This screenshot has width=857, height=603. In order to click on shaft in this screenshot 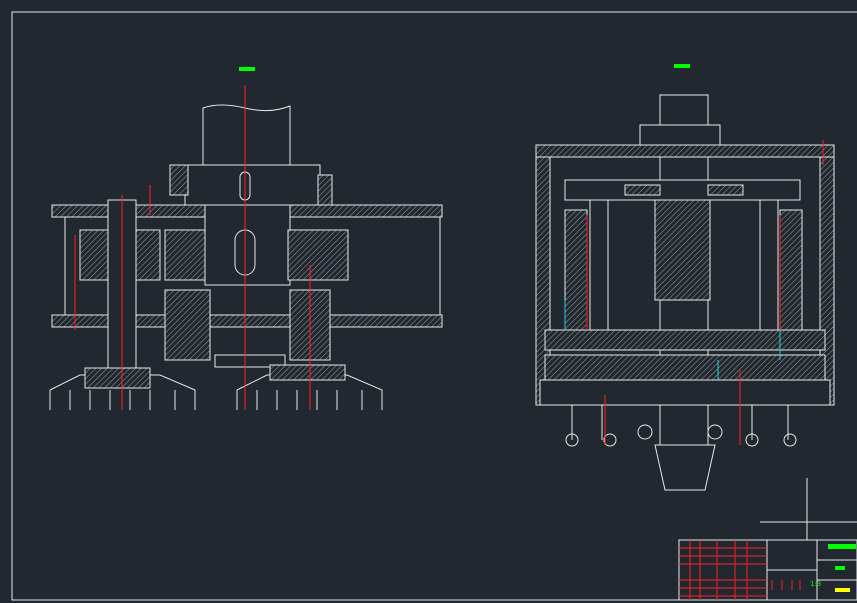, I will do `click(246, 135)`.